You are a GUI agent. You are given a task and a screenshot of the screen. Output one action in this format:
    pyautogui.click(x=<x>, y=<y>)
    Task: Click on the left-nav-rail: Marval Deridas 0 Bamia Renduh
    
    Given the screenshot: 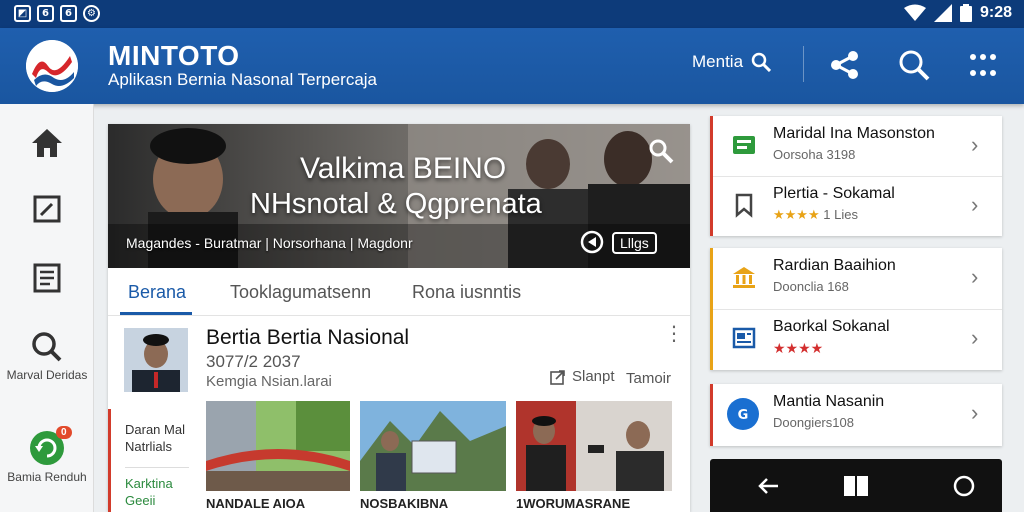 What is the action you would take?
    pyautogui.click(x=47, y=308)
    